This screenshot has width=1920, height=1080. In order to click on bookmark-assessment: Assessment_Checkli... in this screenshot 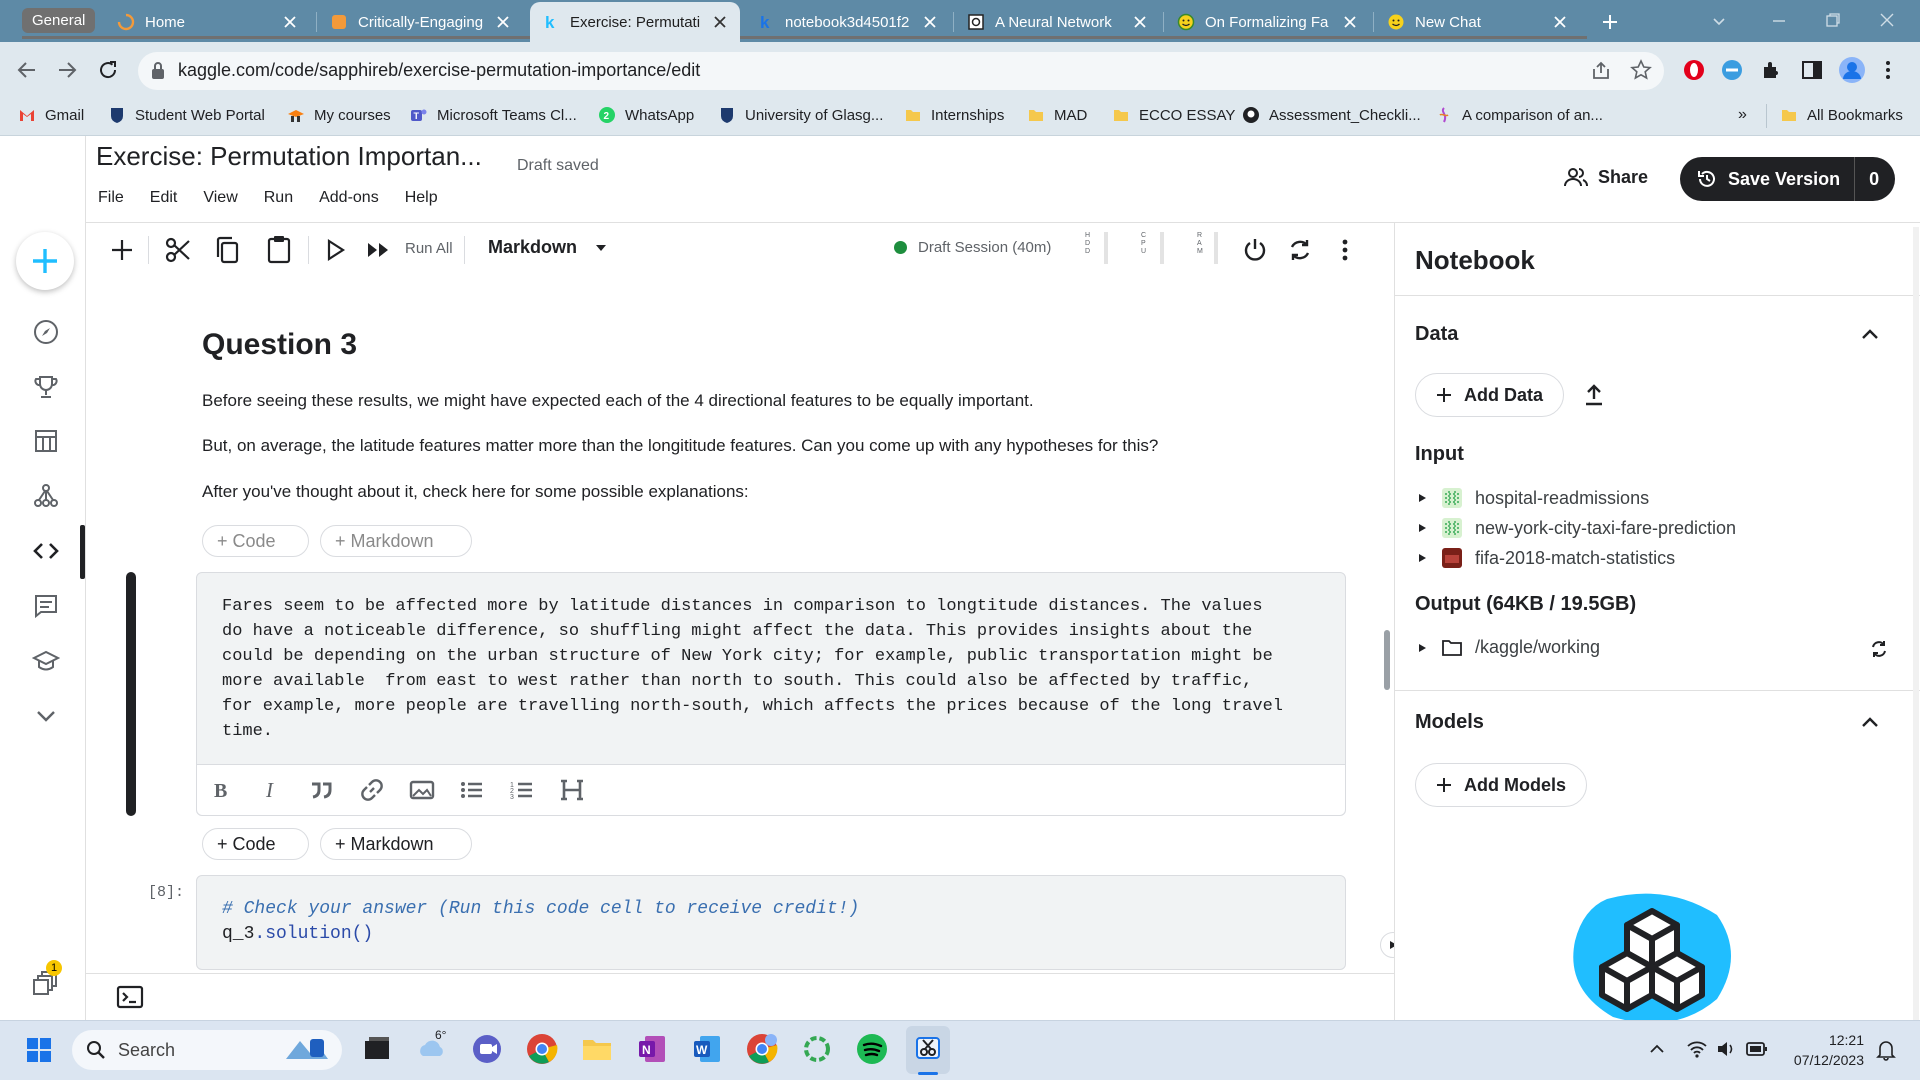, I will do `click(1331, 115)`.